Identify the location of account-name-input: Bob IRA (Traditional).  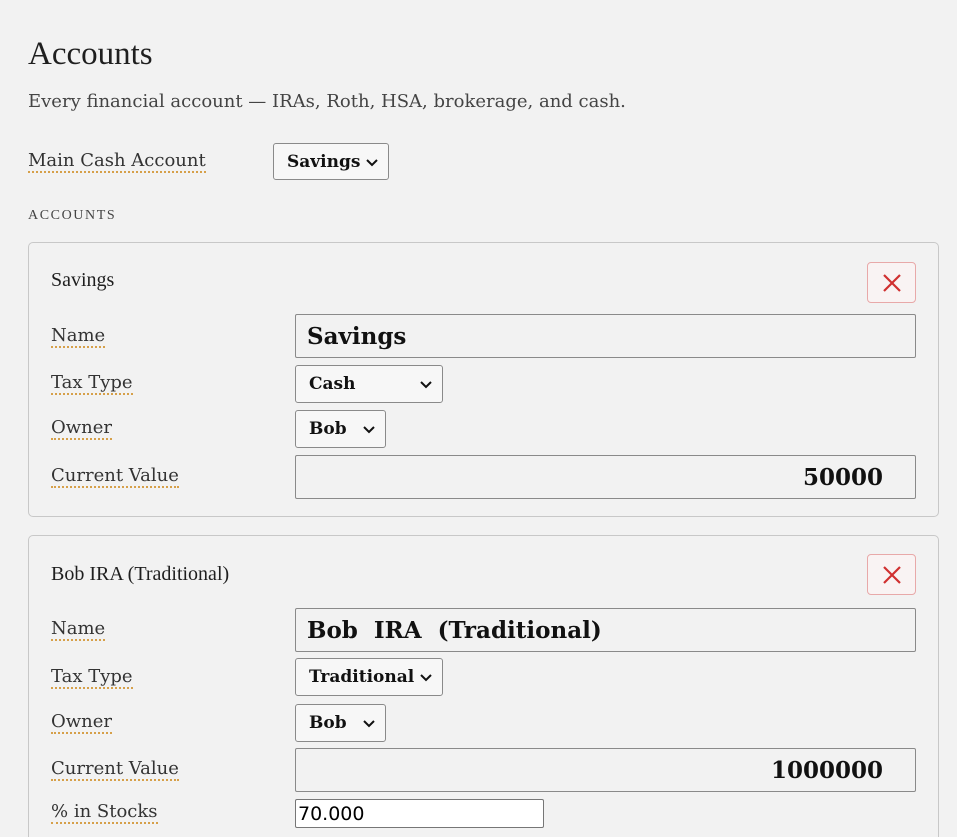
(605, 630).